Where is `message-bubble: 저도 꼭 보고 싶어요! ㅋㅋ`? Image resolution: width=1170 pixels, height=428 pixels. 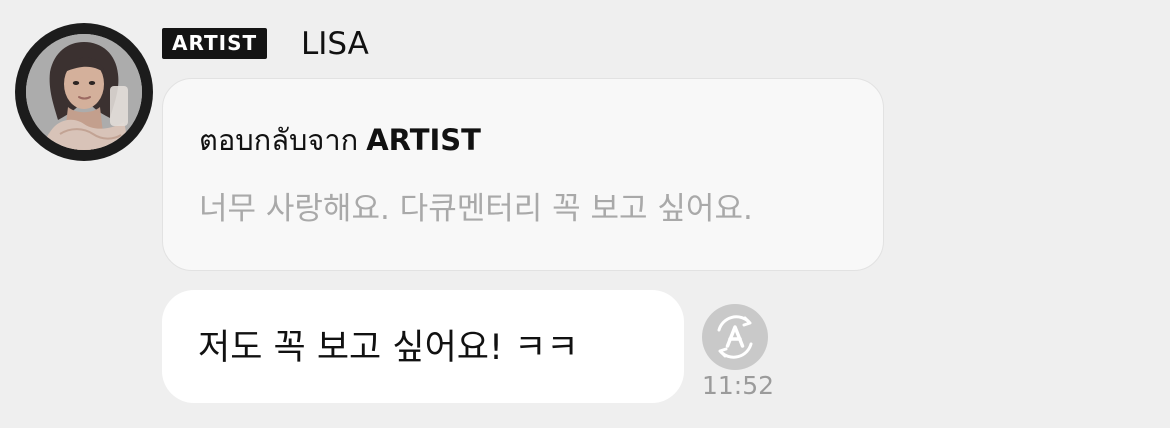 message-bubble: 저도 꼭 보고 싶어요! ㅋㅋ is located at coordinates (423, 346).